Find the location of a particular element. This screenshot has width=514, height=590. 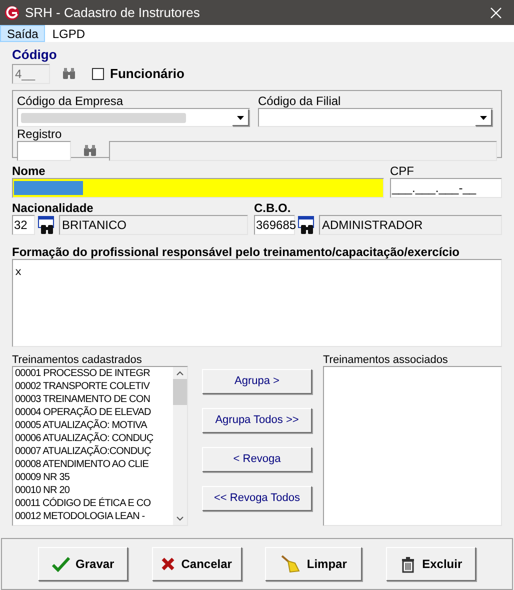

list-item: 00008 ATENDIMENTO AO CLIE is located at coordinates (82, 464).